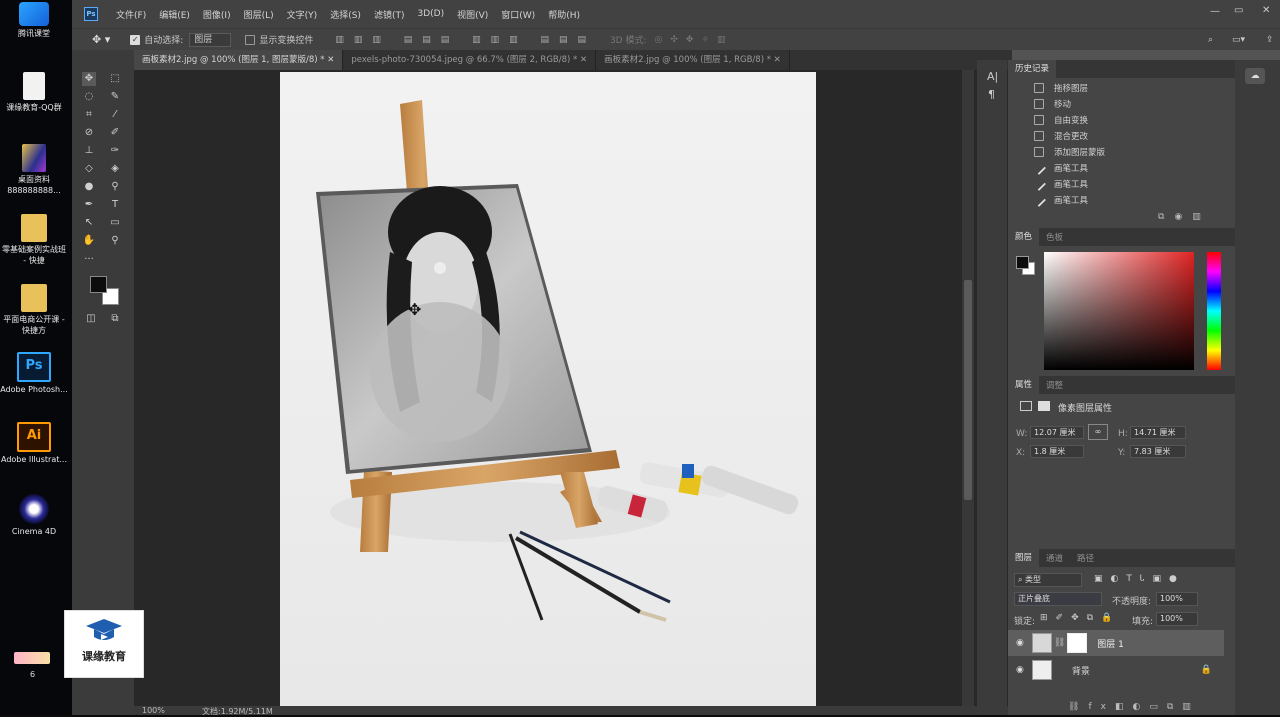  What do you see at coordinates (115, 79) in the screenshot?
I see `marquee-tool-icon: ⬚` at bounding box center [115, 79].